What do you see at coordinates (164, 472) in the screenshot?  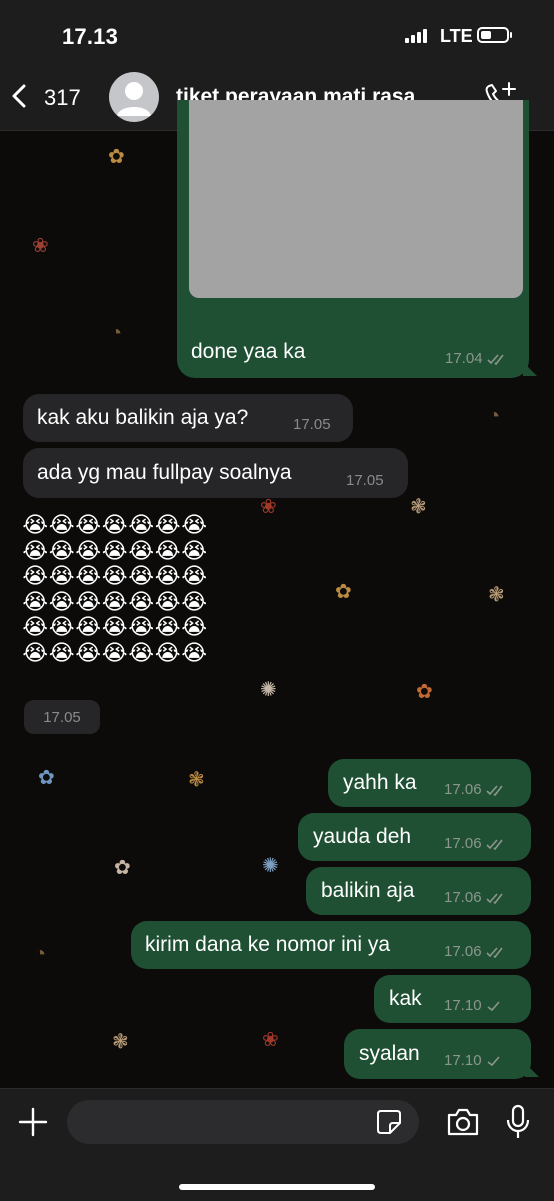 I see `message-text: ada yg mau fullpay soalnya` at bounding box center [164, 472].